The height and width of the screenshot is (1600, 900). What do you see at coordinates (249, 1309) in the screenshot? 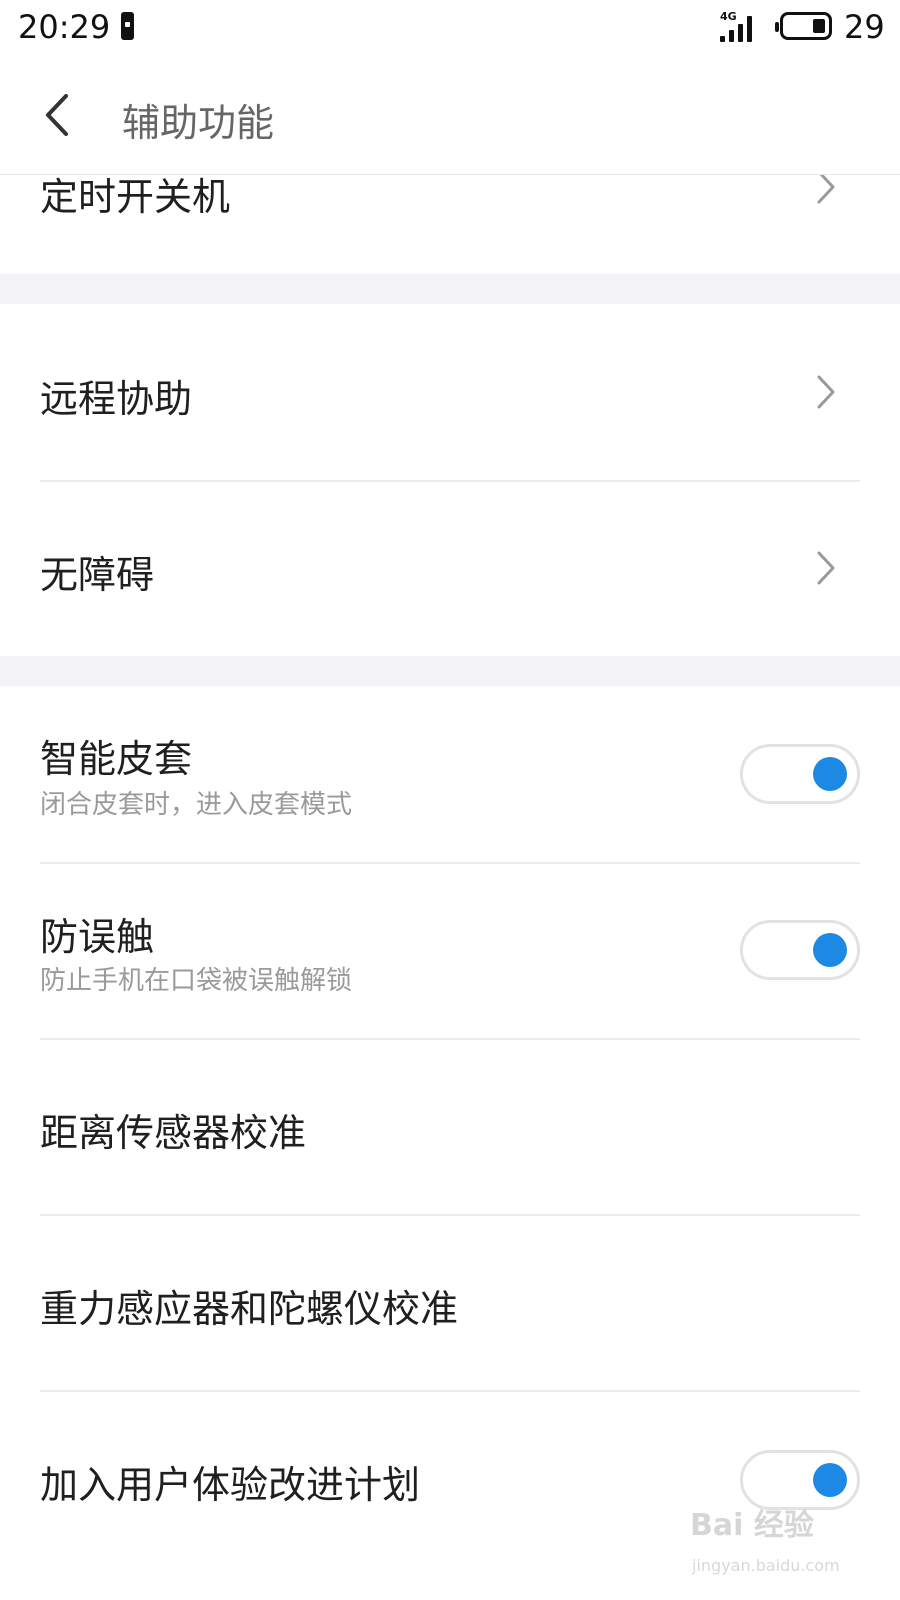
I see `row-title-gravity-gyro-calibration: 重力感应器和陀螺仪校准` at bounding box center [249, 1309].